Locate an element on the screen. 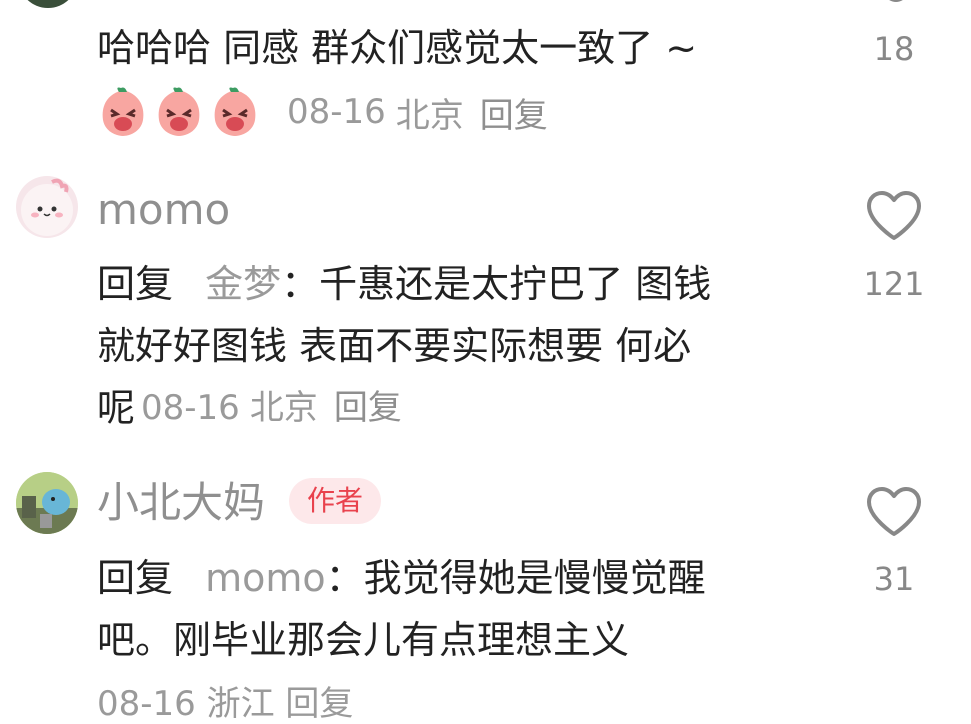 The height and width of the screenshot is (724, 971). mention-link: 金梦 is located at coordinates (243, 284).